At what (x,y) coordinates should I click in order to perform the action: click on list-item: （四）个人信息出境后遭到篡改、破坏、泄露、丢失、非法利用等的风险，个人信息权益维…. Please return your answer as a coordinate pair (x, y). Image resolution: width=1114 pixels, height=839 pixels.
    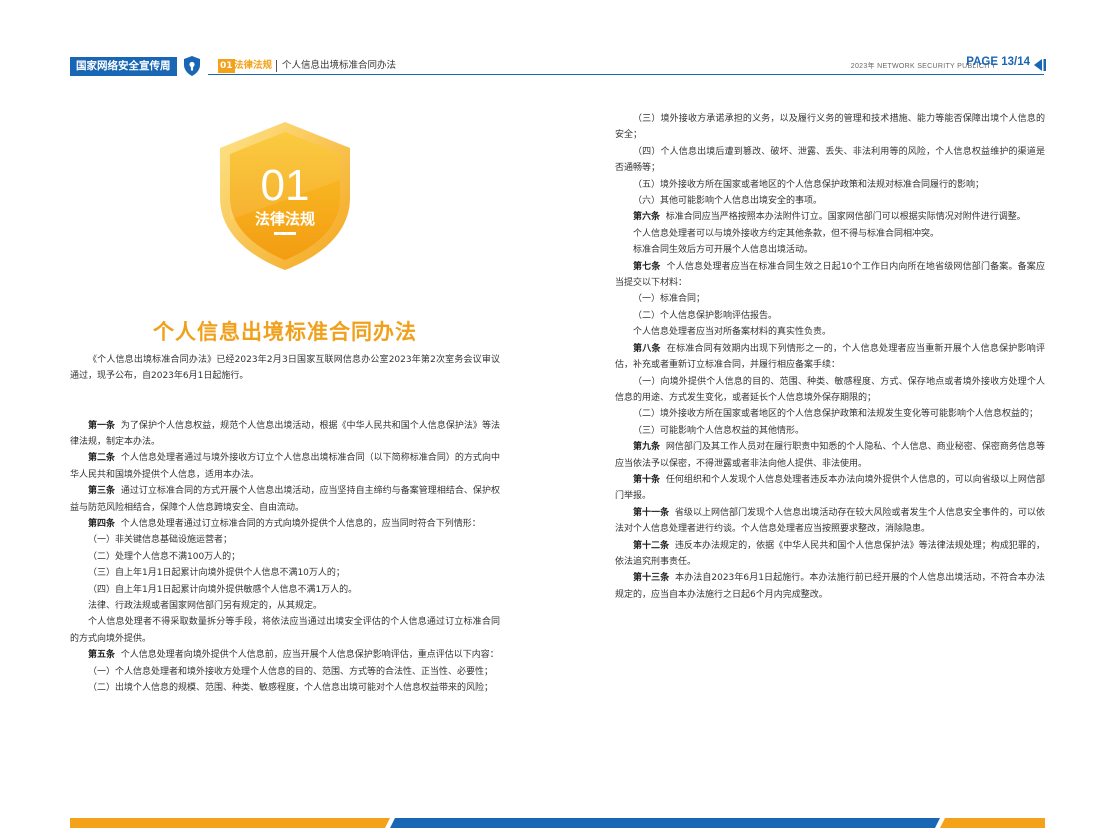
    Looking at the image, I should click on (830, 160).